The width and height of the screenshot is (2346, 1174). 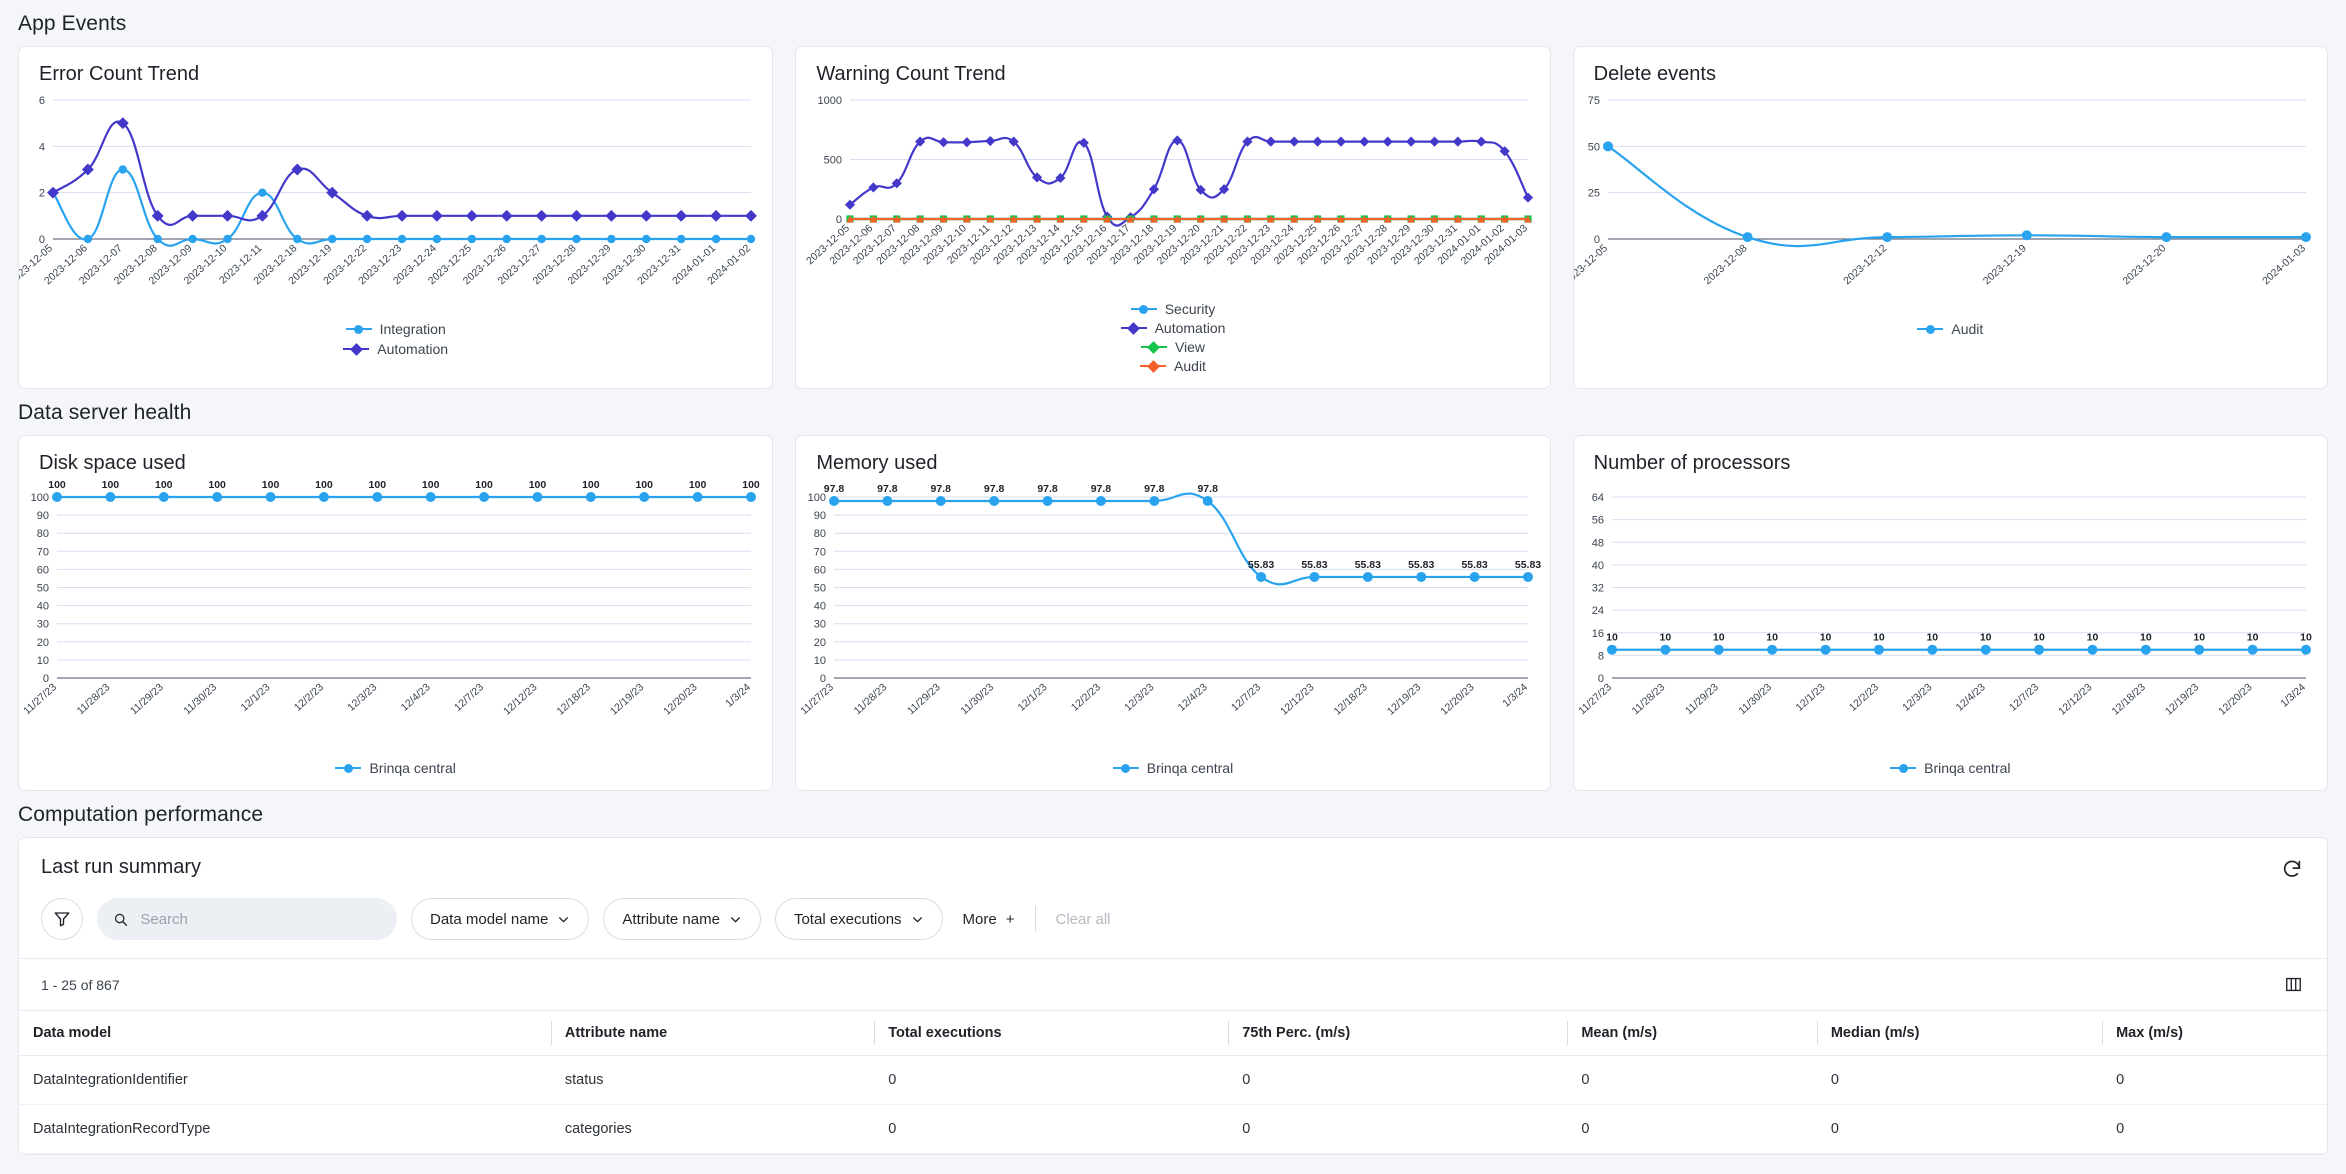 I want to click on legend-error-count-trend: Integration Automation, so click(x=395, y=346).